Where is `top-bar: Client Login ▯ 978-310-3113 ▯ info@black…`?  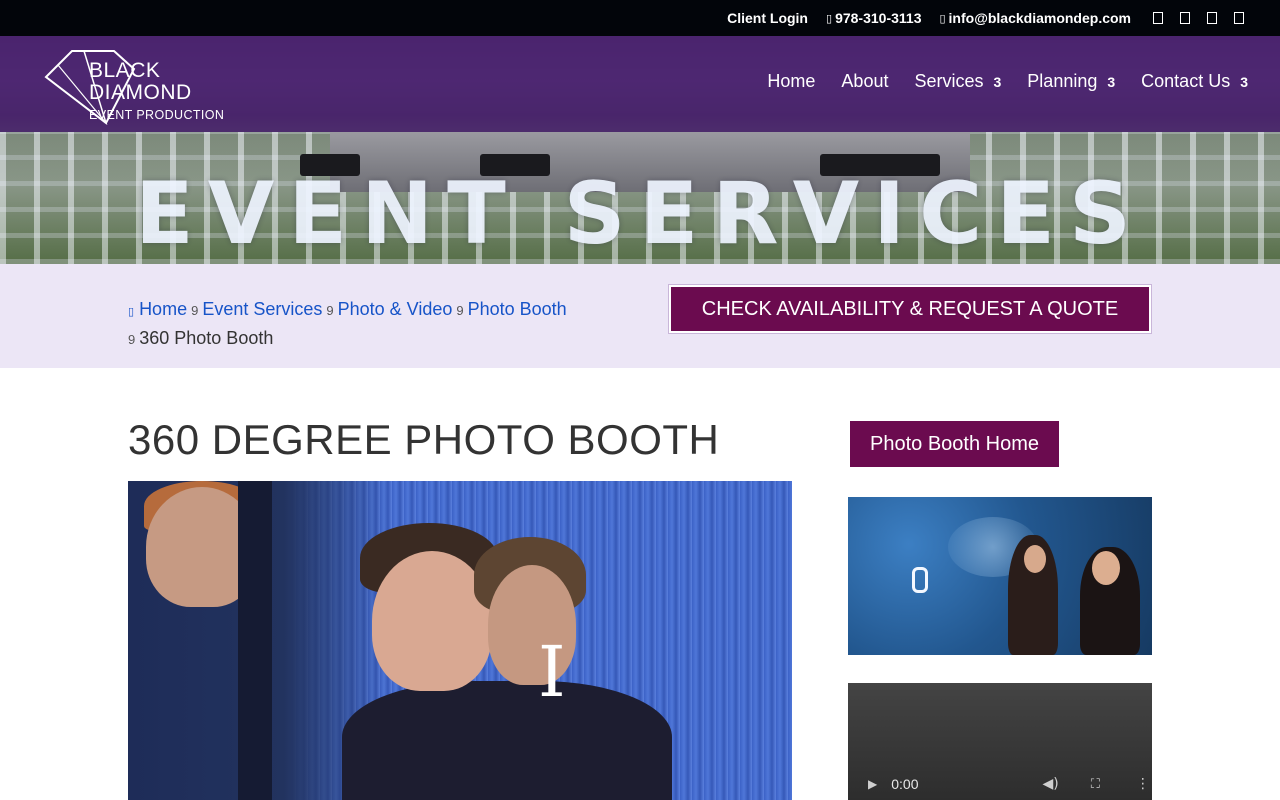
top-bar: Client Login ▯ 978-310-3113 ▯ info@black… is located at coordinates (640, 18).